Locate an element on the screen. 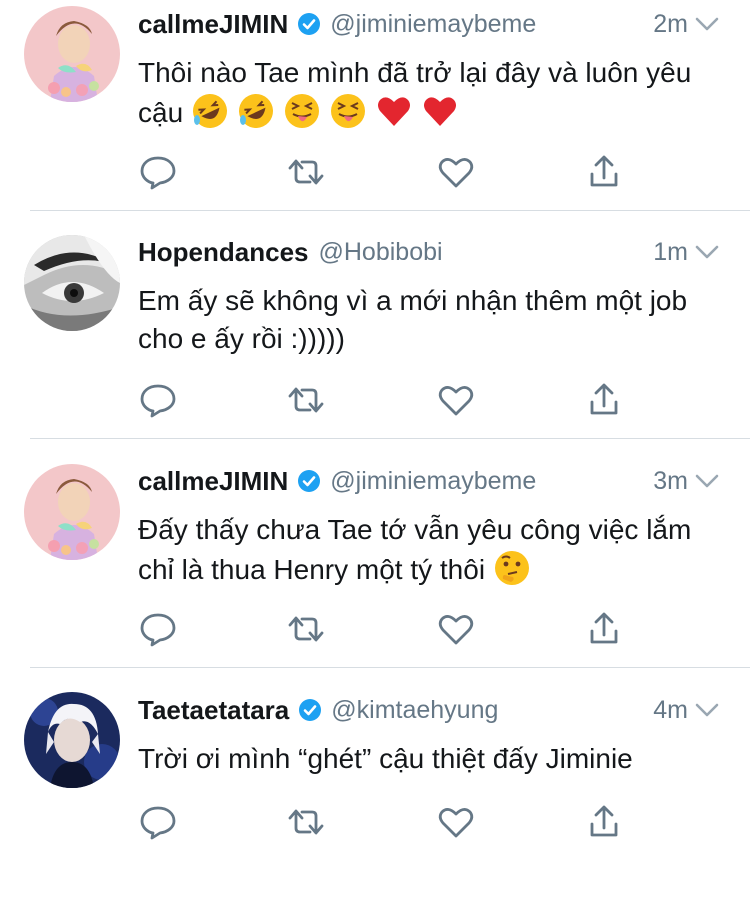 This screenshot has width=750, height=903. avatar-blue-stage-photo-icon is located at coordinates (72, 740).